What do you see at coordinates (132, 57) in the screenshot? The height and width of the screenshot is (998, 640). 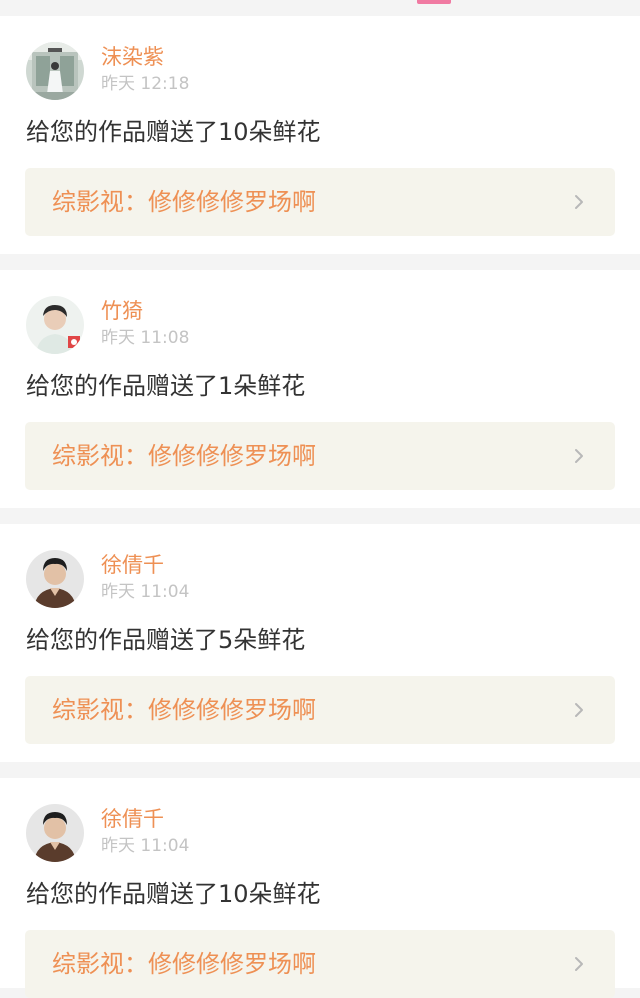 I see `username: 沫染紫` at bounding box center [132, 57].